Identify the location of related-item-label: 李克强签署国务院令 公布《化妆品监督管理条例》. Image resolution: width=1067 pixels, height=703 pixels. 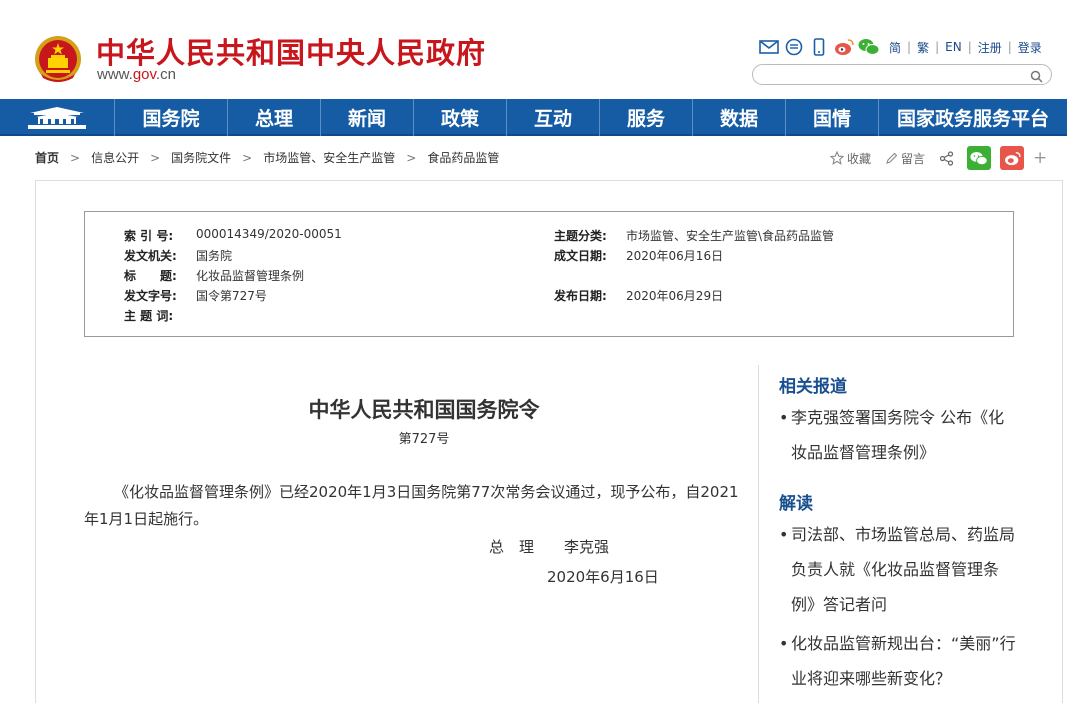
(898, 435).